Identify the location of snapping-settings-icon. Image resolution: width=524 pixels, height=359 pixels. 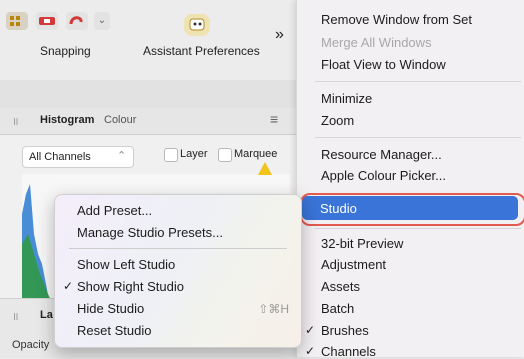
(77, 21).